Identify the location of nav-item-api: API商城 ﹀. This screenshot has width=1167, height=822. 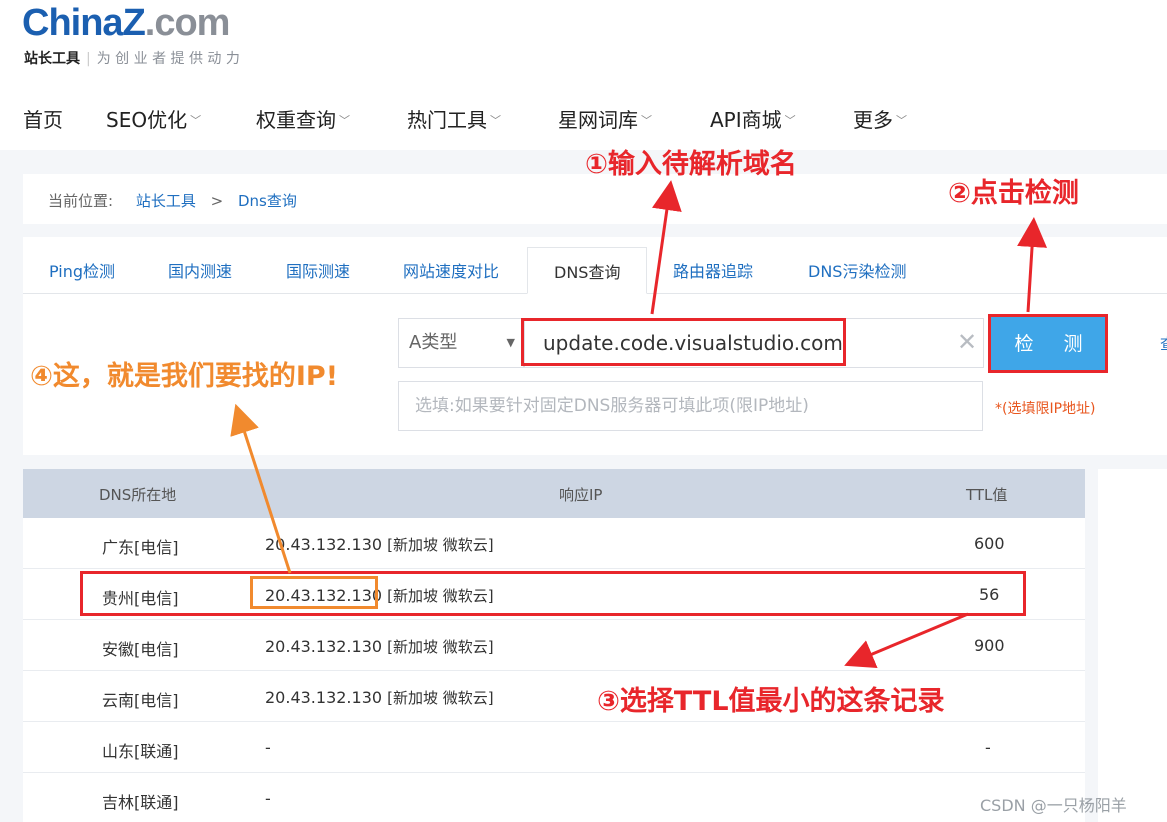
(753, 118).